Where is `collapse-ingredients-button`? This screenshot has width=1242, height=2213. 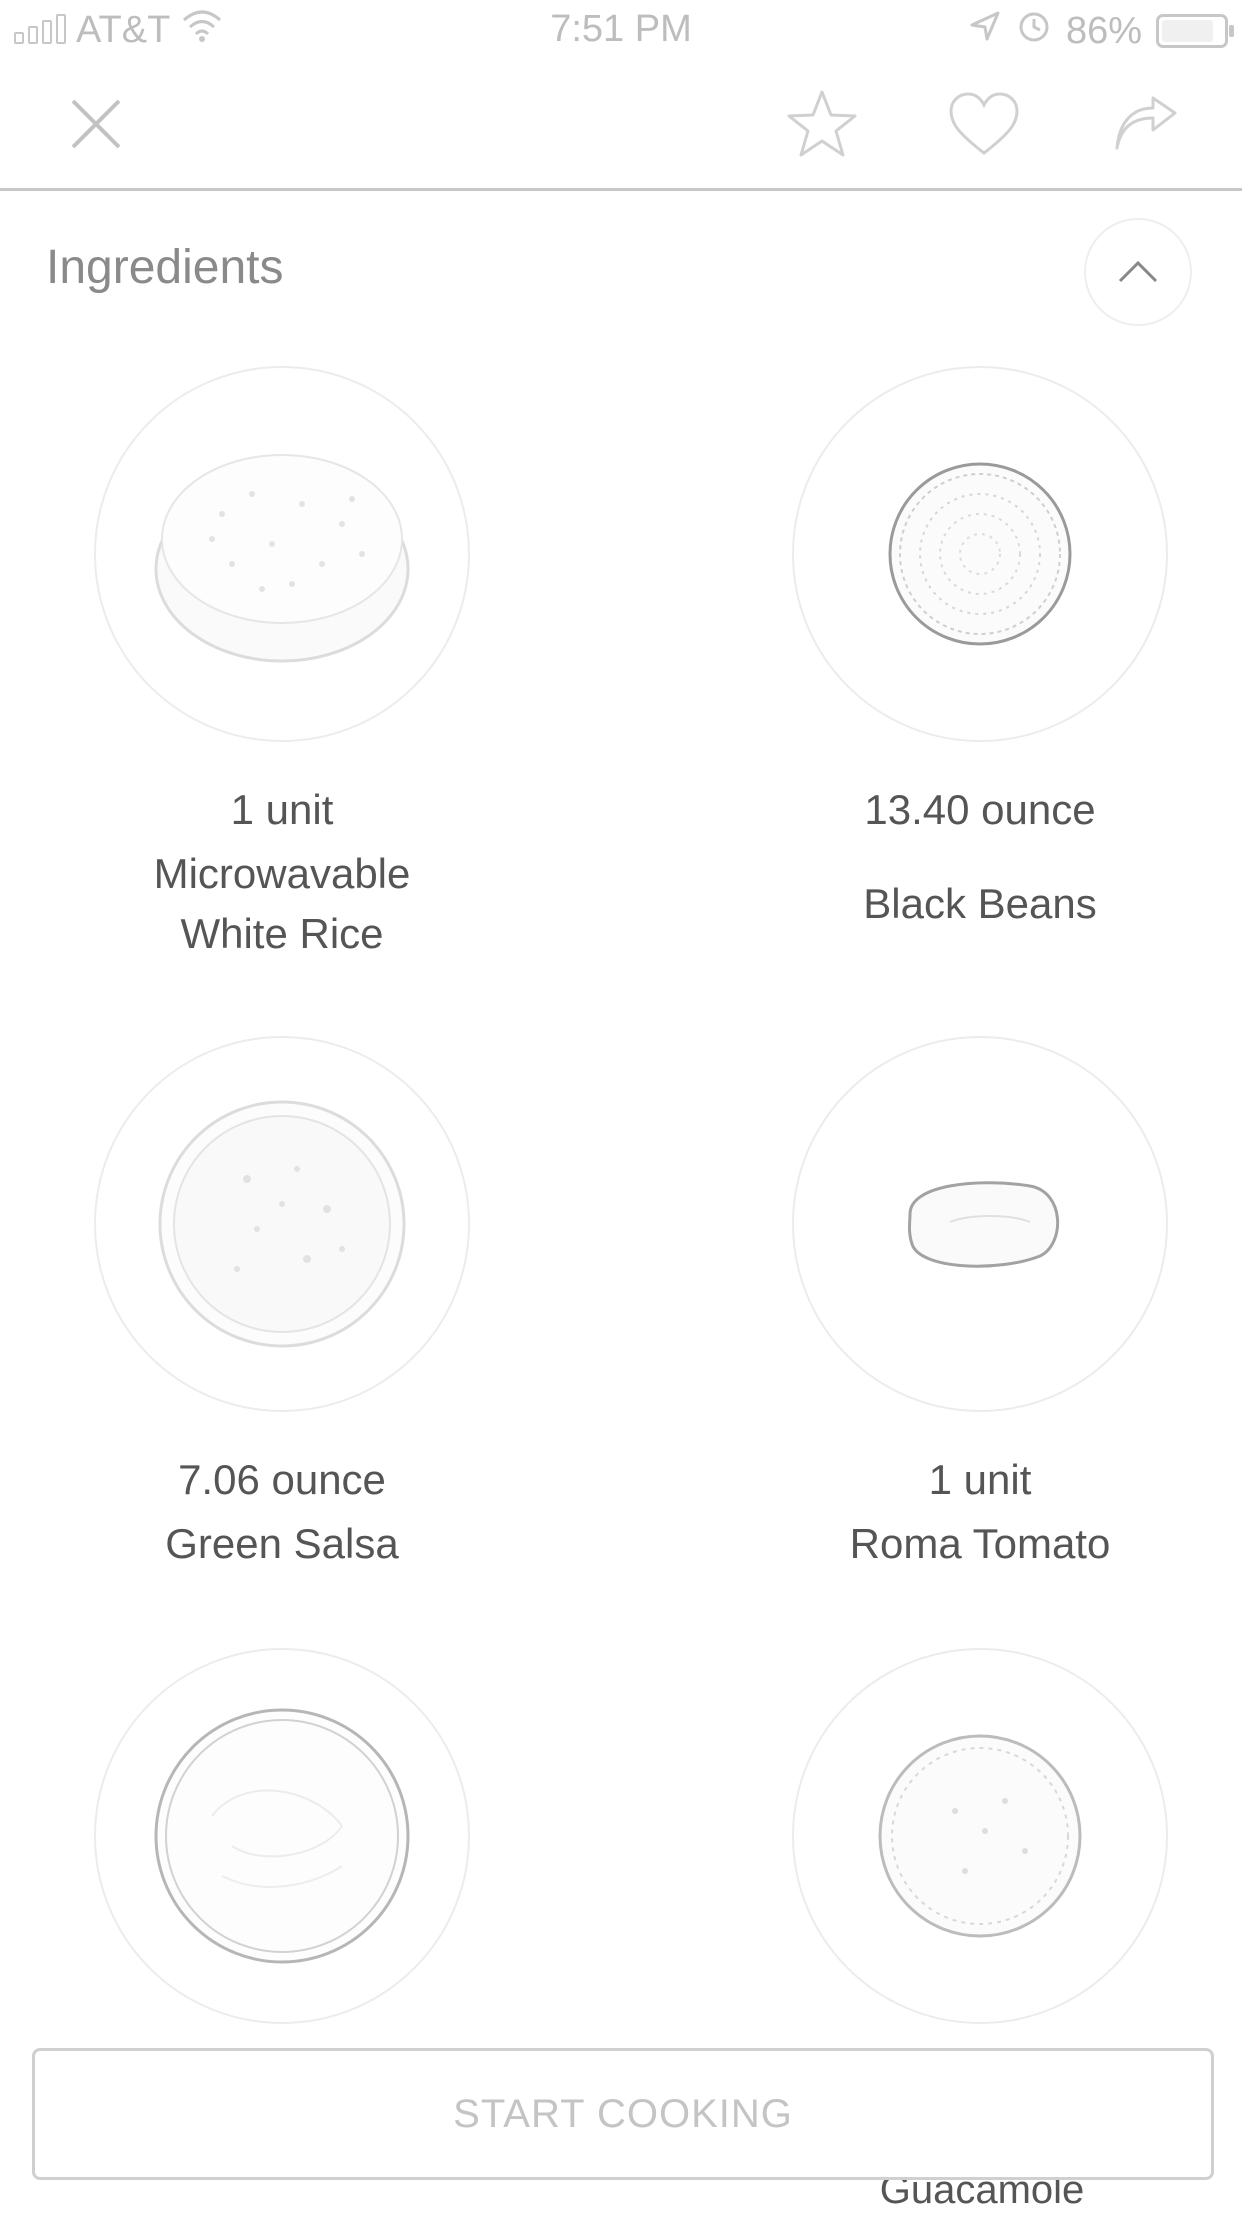
collapse-ingredients-button is located at coordinates (1138, 272).